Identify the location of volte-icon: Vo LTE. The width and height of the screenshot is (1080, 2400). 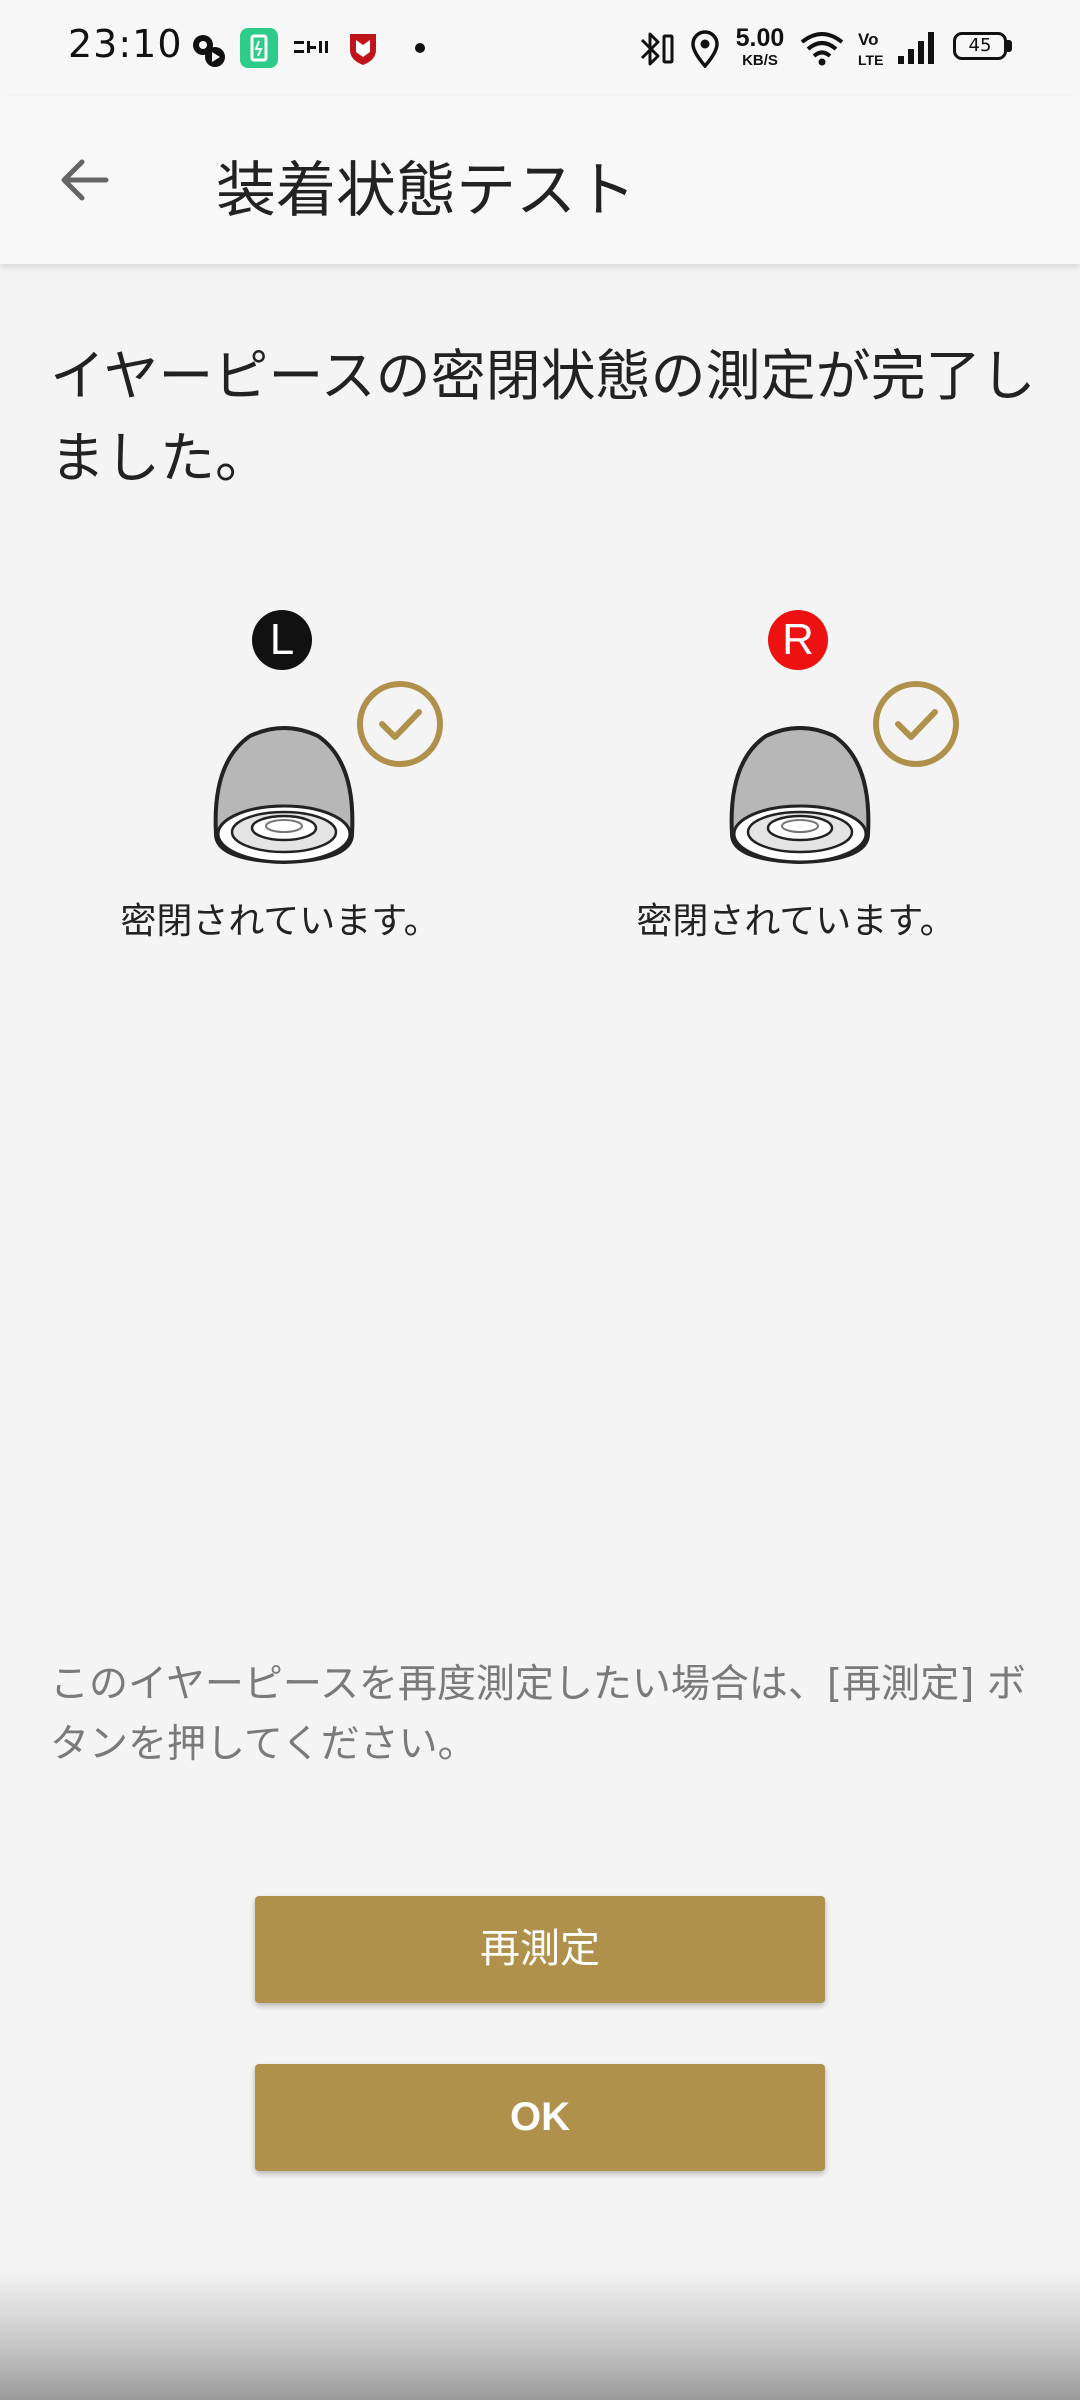
(870, 49).